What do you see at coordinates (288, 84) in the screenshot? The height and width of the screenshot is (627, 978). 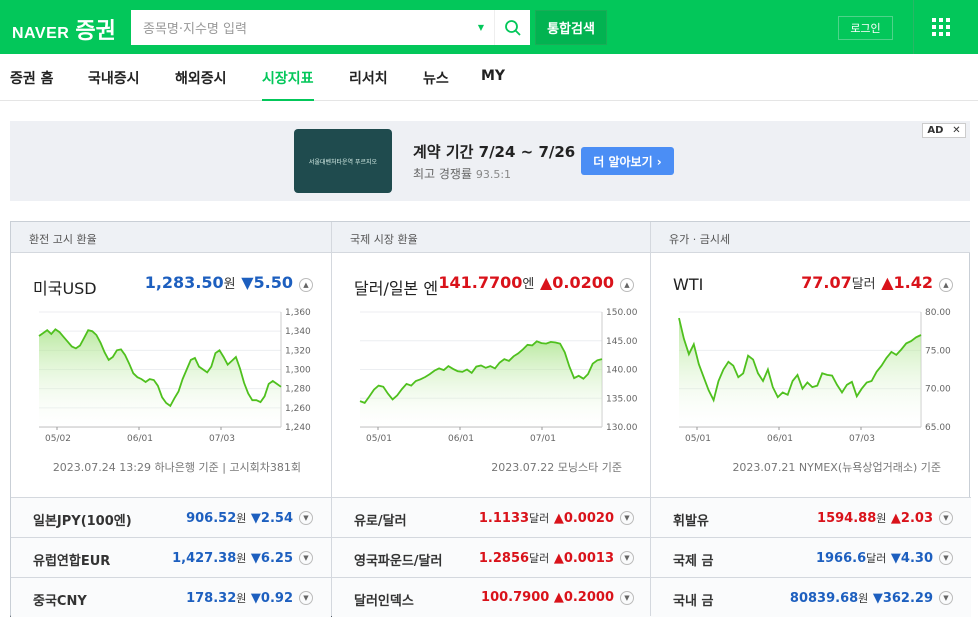 I see `nav-tab-3: 시장지표` at bounding box center [288, 84].